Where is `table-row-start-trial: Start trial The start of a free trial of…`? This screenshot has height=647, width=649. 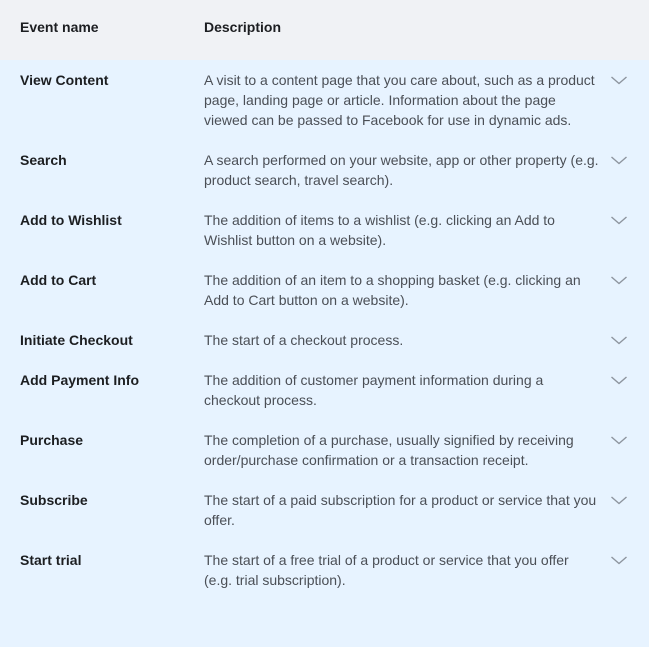 table-row-start-trial: Start trial The start of a free trial of… is located at coordinates (324, 580).